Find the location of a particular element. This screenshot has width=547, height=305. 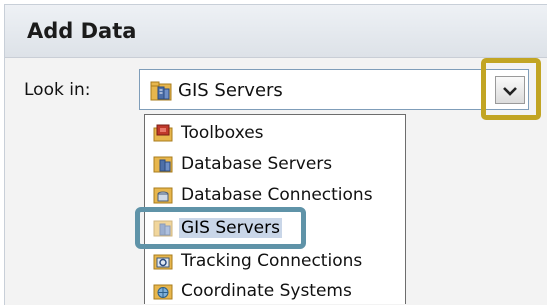

database-connections-icon is located at coordinates (163, 195).